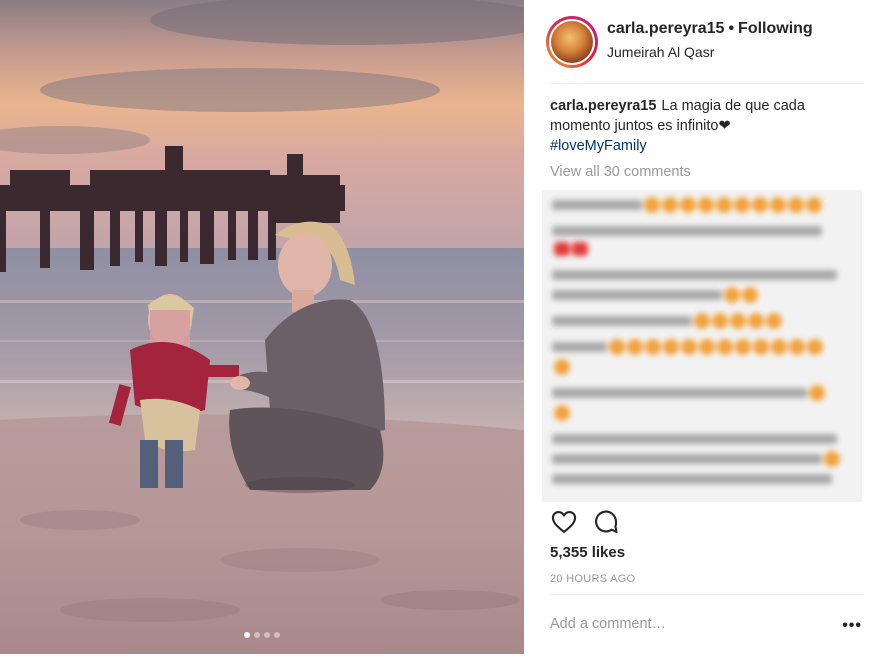  What do you see at coordinates (598, 146) in the screenshot?
I see `caption-hashtag: #loveMyFamily` at bounding box center [598, 146].